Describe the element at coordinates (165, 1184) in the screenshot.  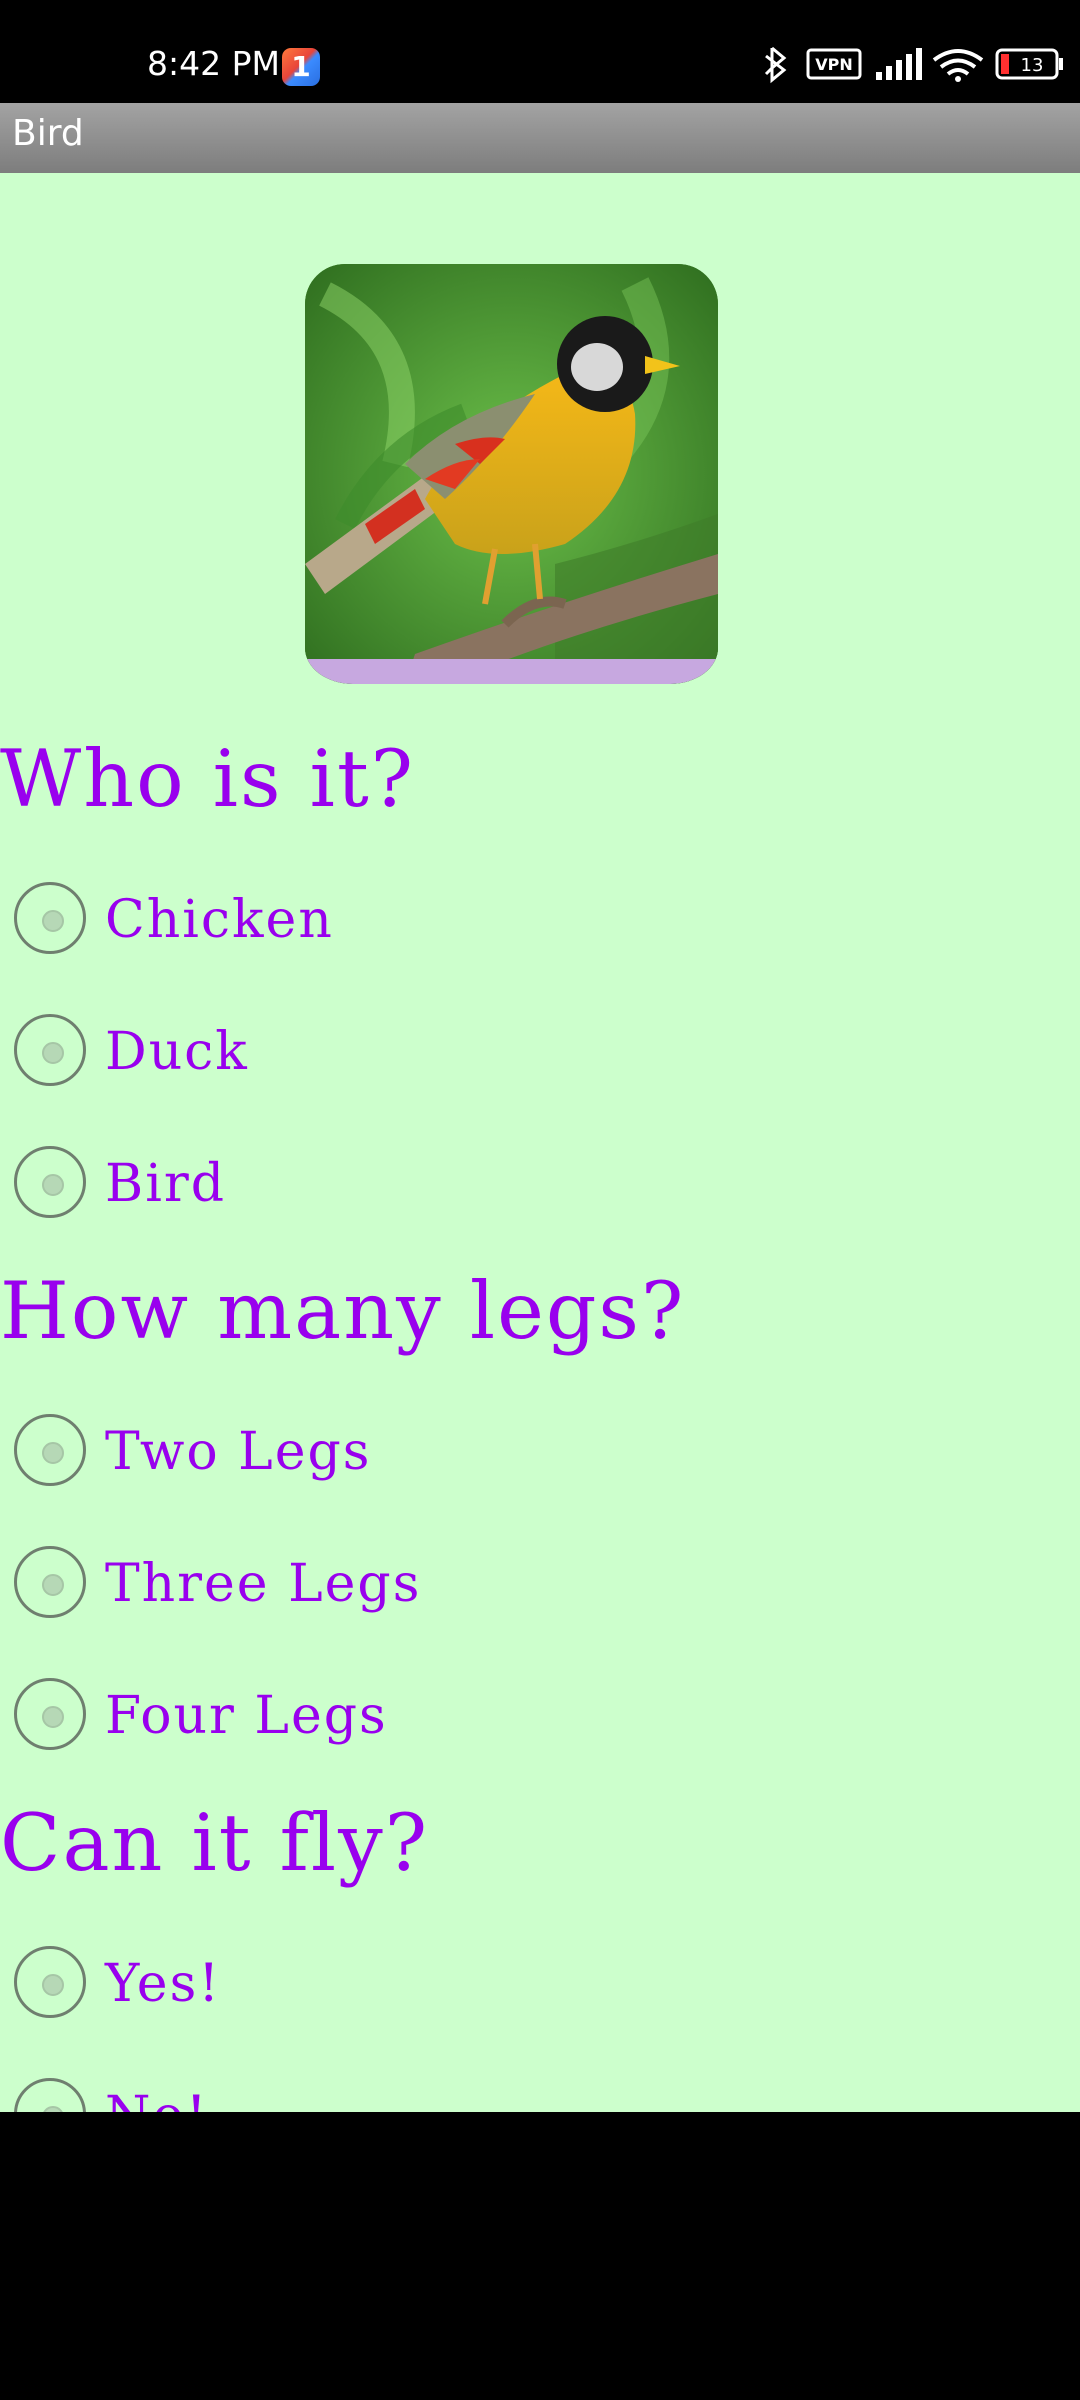
I see `option-label: Bird` at that location.